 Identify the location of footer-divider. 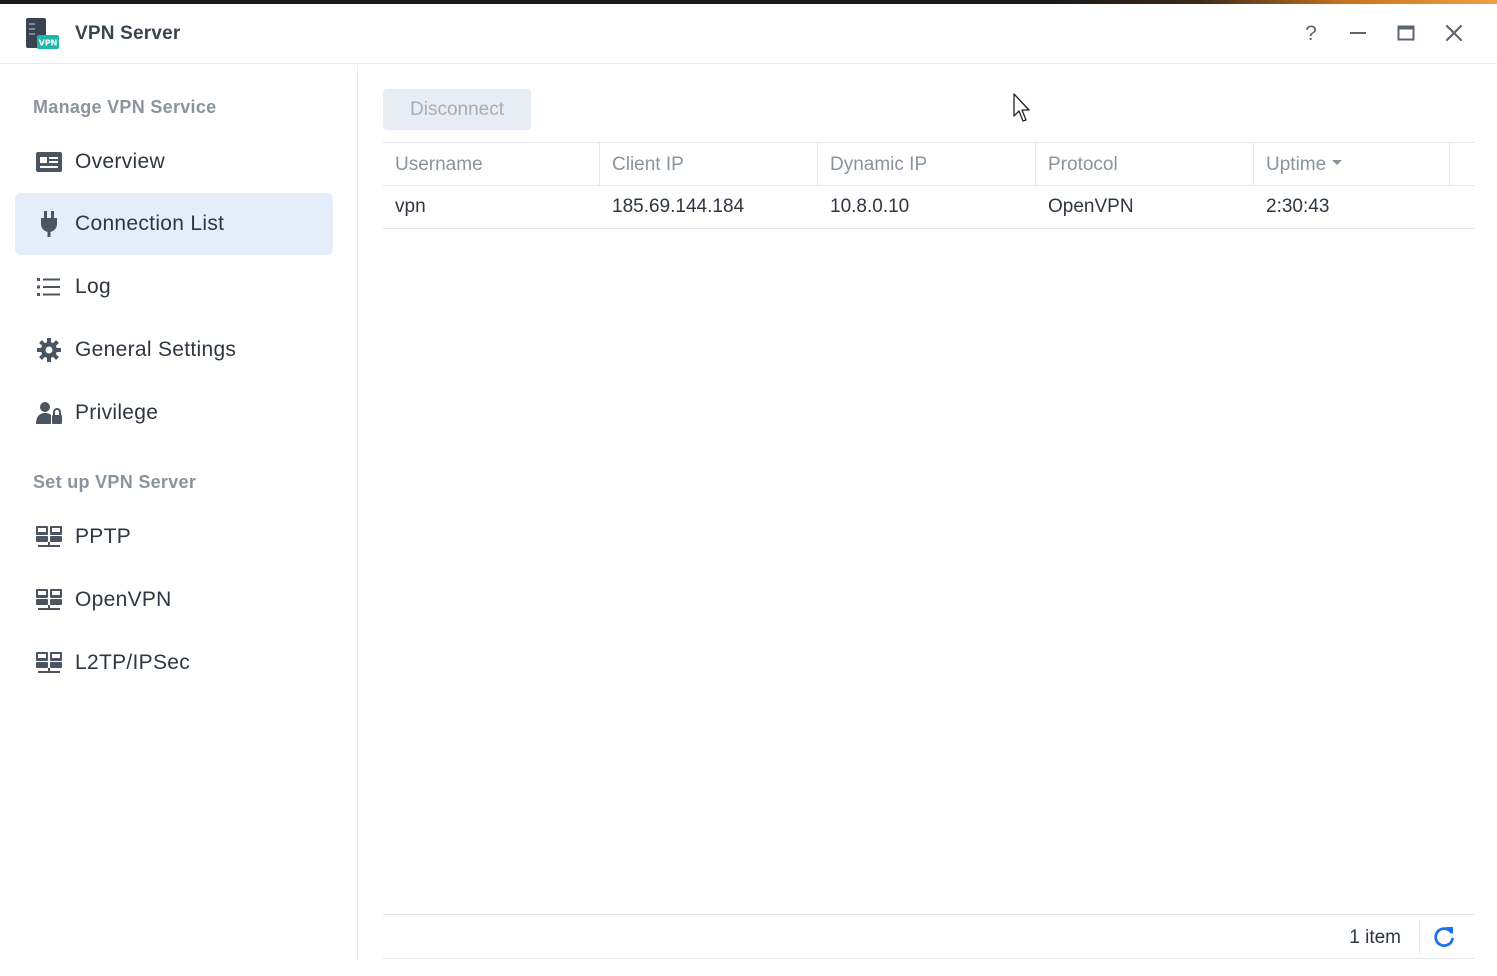
(1419, 937).